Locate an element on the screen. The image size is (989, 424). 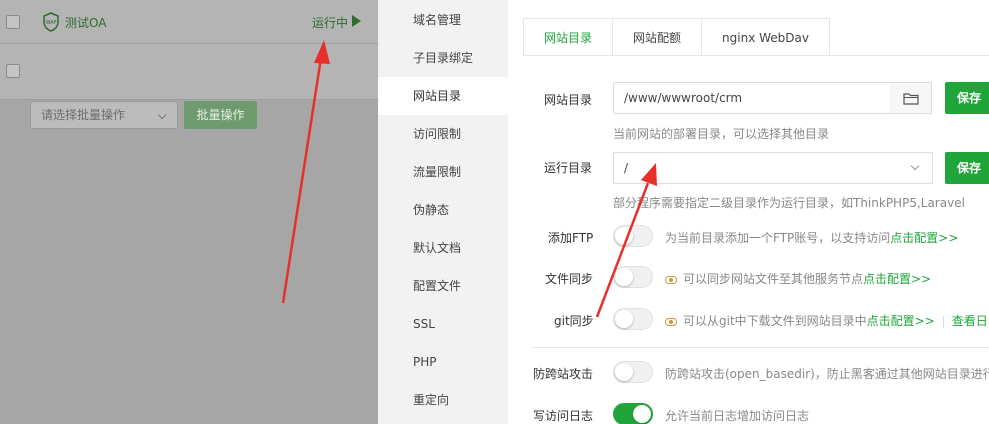
sync-config-link: 点击配置>> is located at coordinates (897, 279).